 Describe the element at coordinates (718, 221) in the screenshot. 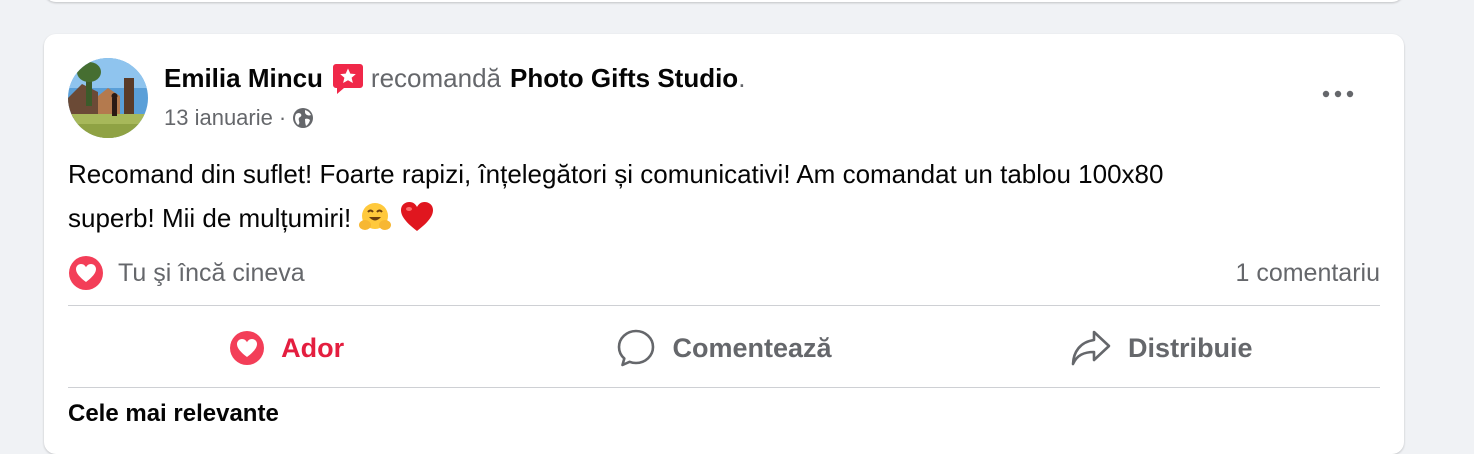

I see `post-text-line-2: superb! Mii de mulțumiri!` at that location.